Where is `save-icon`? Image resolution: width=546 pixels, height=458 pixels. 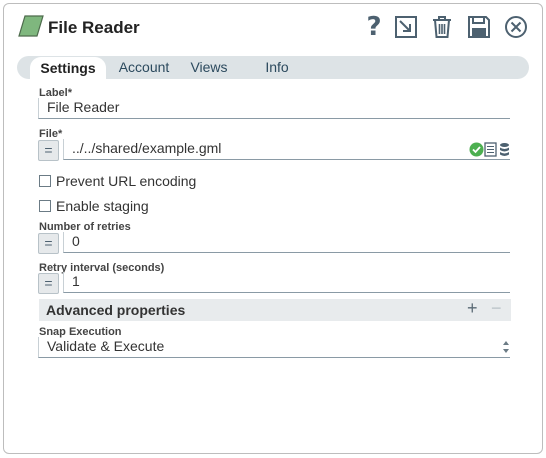
save-icon is located at coordinates (479, 27).